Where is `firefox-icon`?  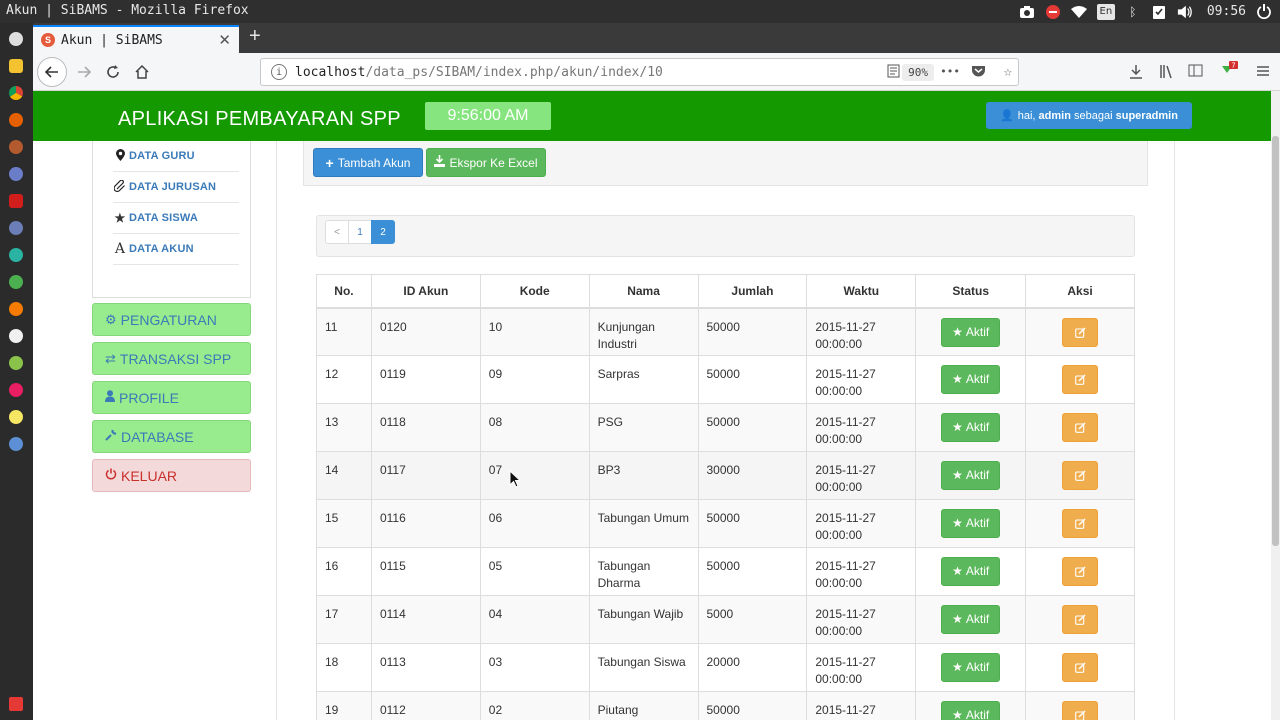
firefox-icon is located at coordinates (16, 120).